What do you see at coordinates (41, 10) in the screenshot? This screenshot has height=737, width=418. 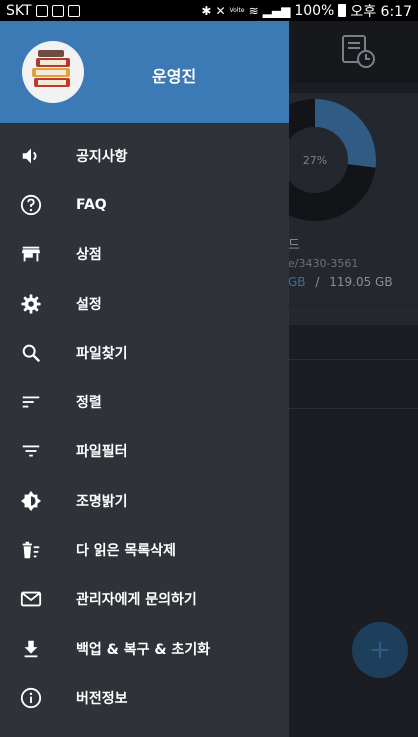 I see `gallery-notification-icon` at bounding box center [41, 10].